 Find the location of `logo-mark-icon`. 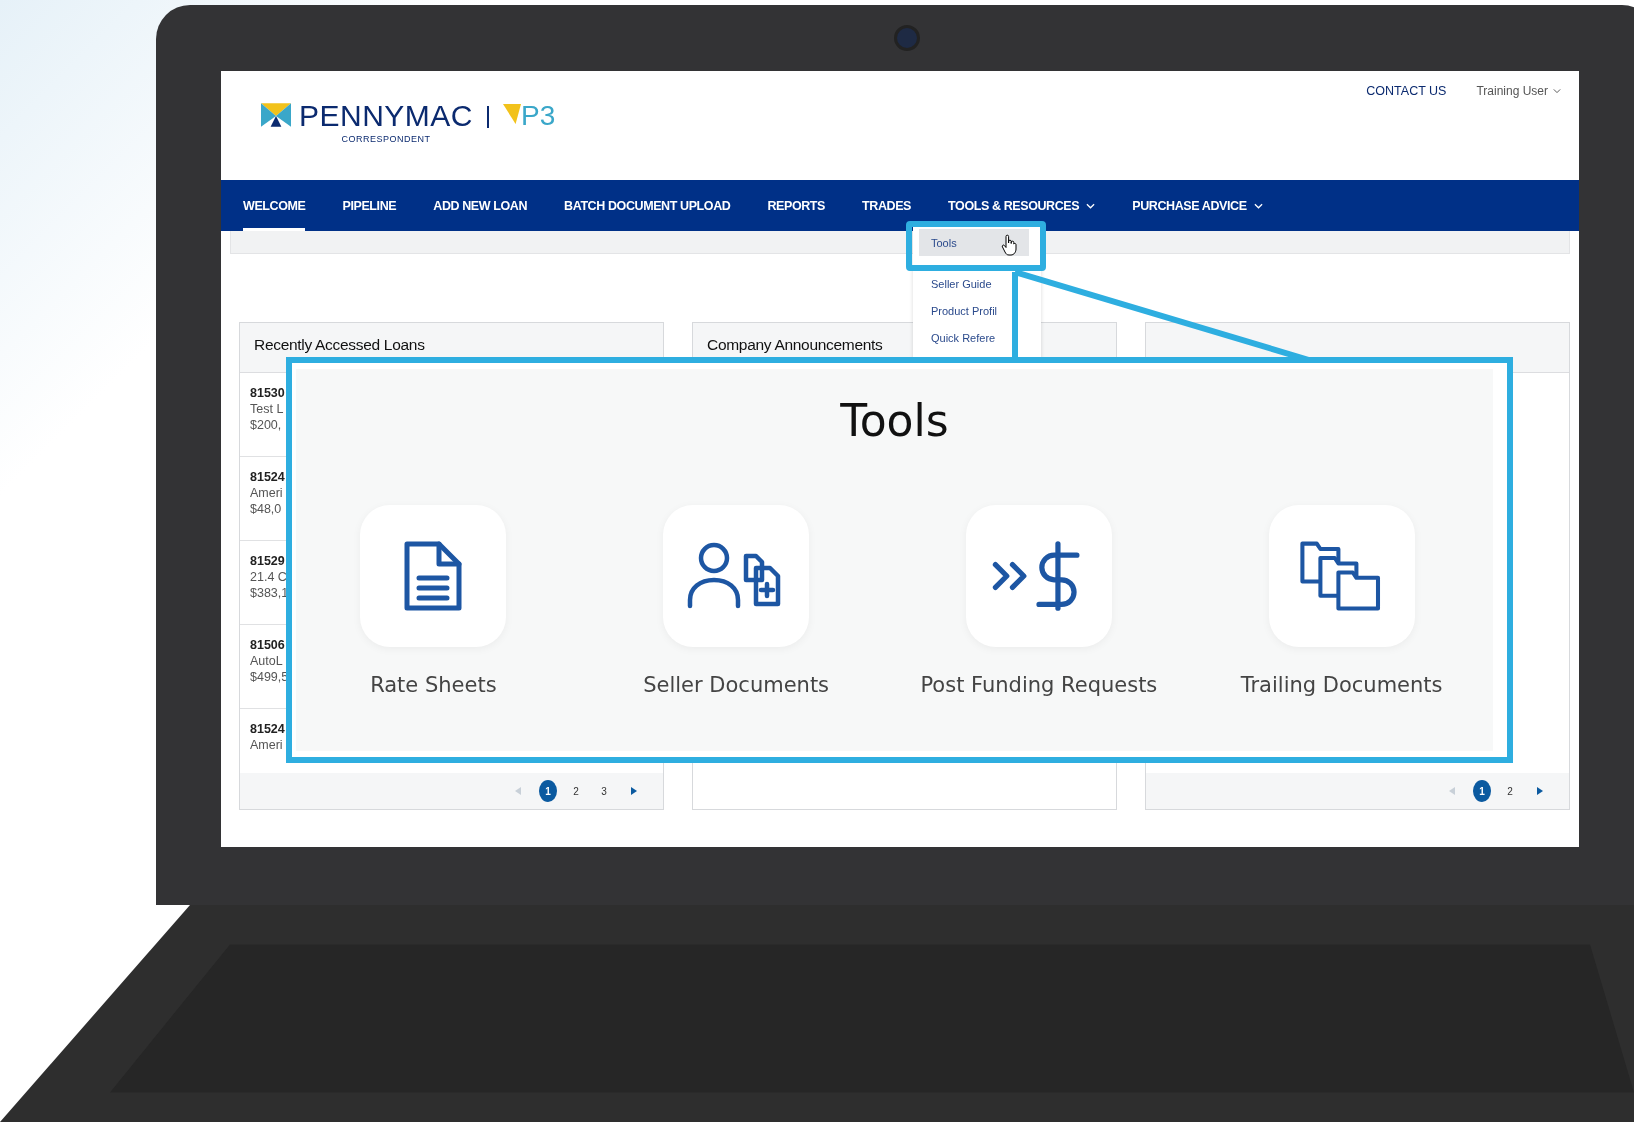

logo-mark-icon is located at coordinates (276, 115).